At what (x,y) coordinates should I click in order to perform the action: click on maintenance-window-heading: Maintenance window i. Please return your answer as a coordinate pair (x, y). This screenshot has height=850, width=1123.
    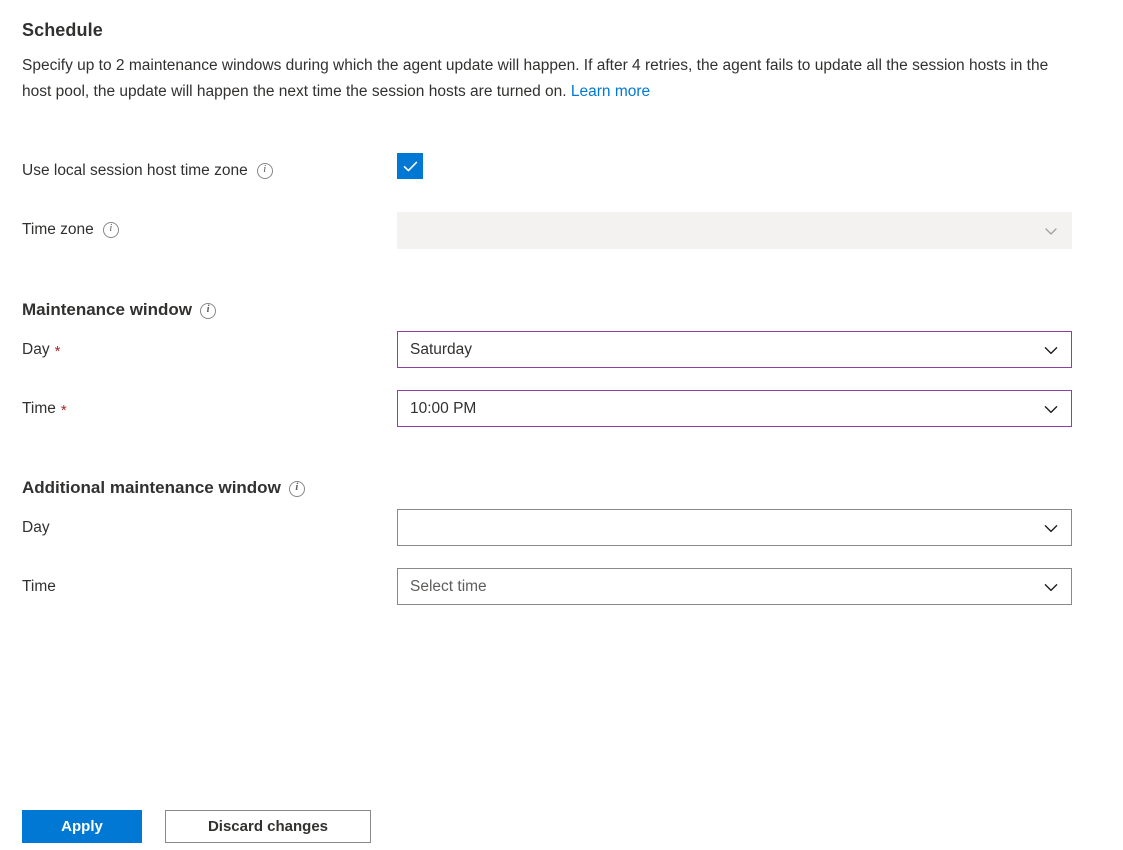
    Looking at the image, I should click on (119, 310).